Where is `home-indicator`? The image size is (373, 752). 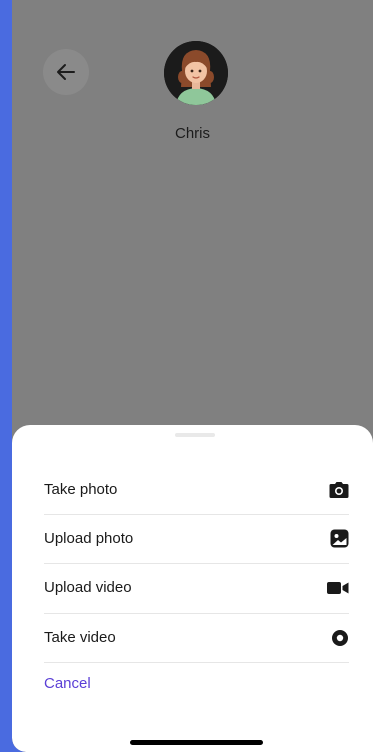
home-indicator is located at coordinates (196, 742).